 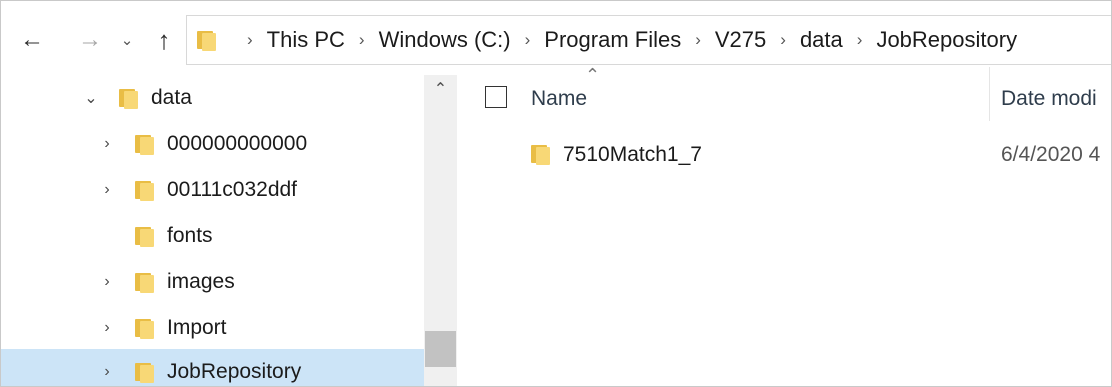 I want to click on breadcrumb-item: › Windows (C:), so click(x=428, y=40).